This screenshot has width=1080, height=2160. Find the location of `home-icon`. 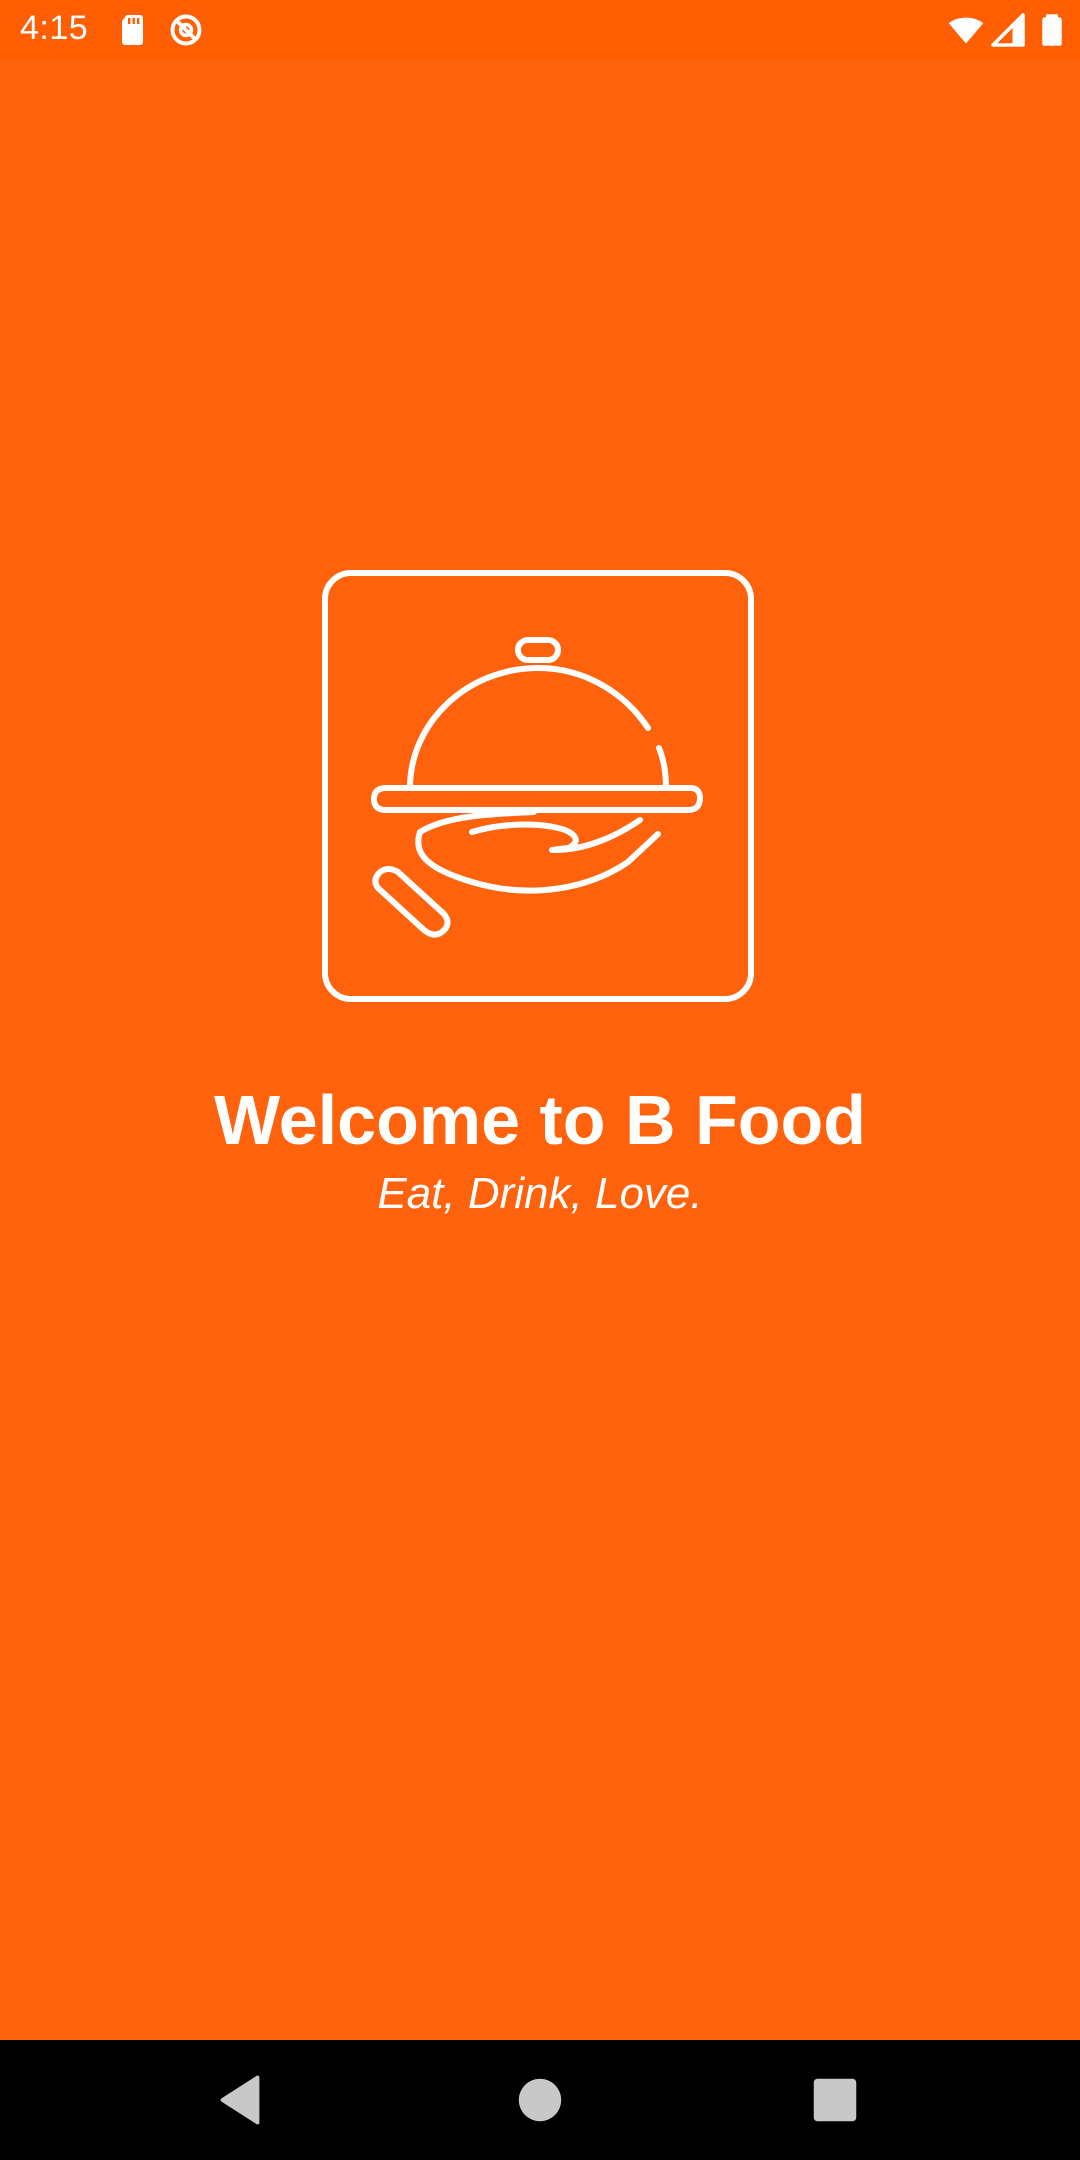

home-icon is located at coordinates (540, 2100).